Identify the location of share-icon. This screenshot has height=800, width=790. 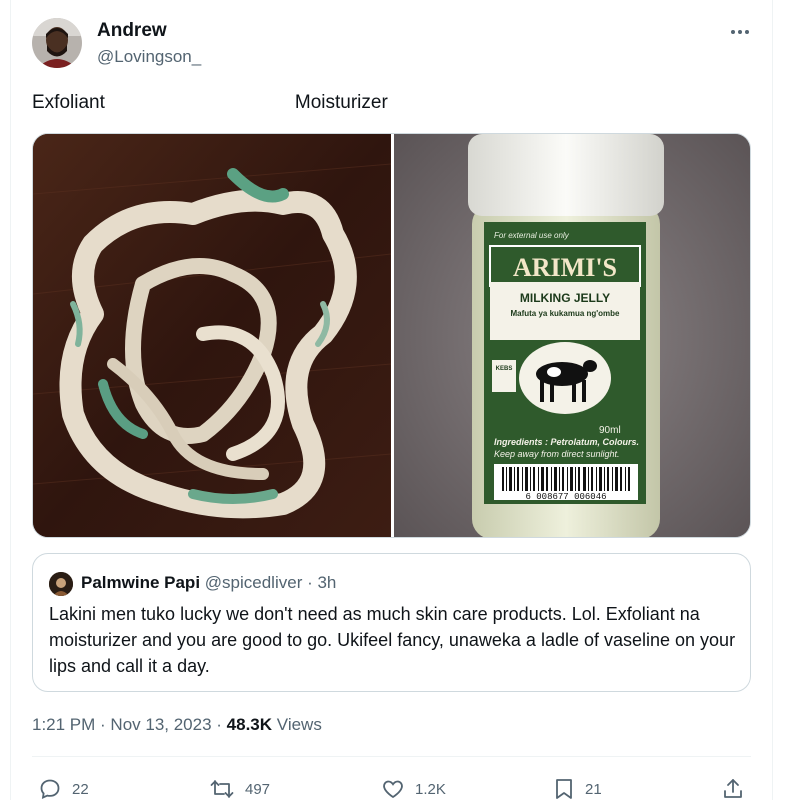
(733, 788).